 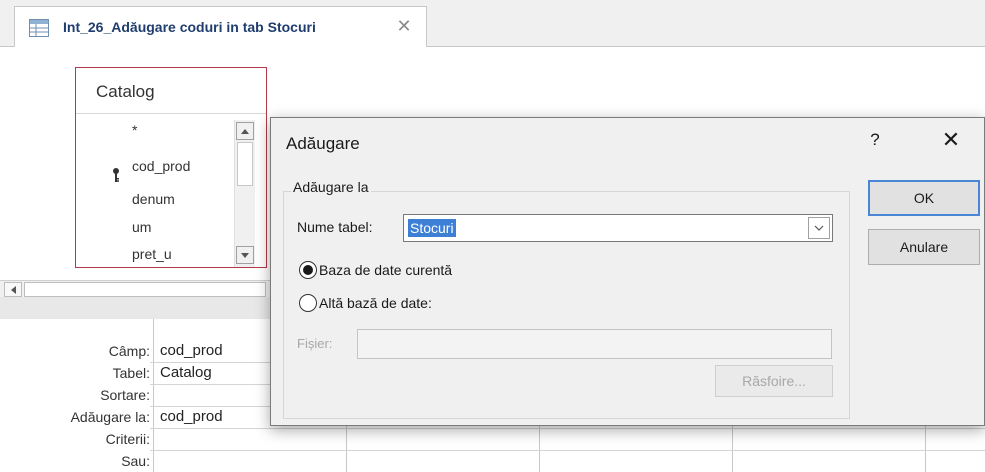 I want to click on table-name-combobox: Stocuri, so click(x=618, y=228).